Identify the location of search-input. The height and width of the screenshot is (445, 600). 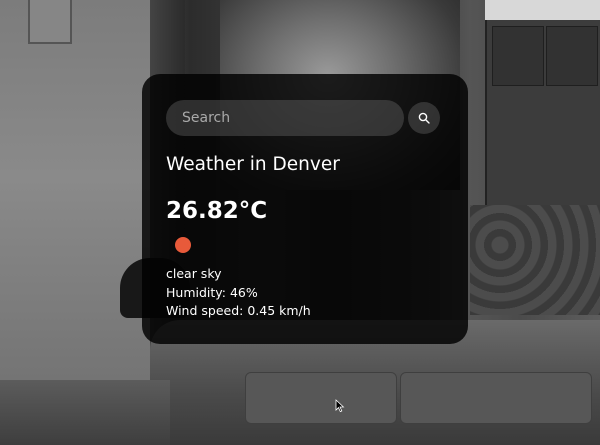
(285, 118).